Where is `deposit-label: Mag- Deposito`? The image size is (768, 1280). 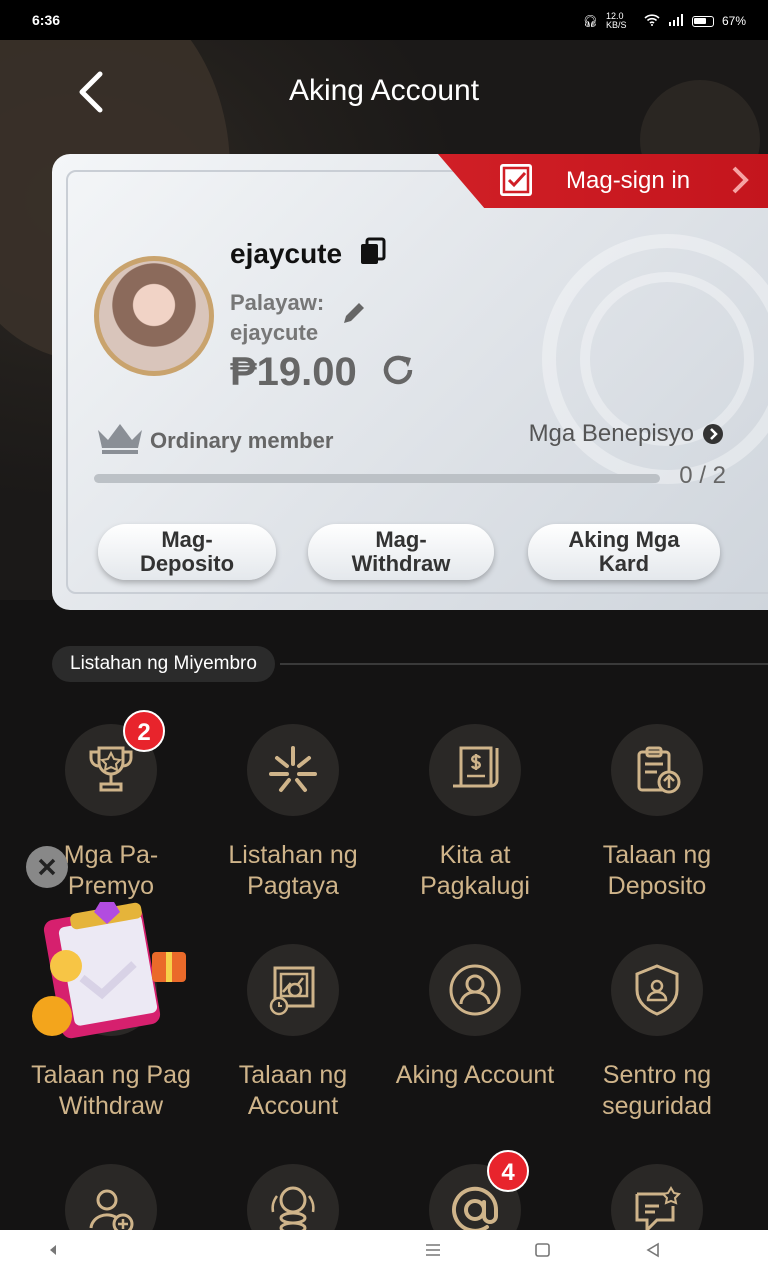 deposit-label: Mag- Deposito is located at coordinates (187, 551).